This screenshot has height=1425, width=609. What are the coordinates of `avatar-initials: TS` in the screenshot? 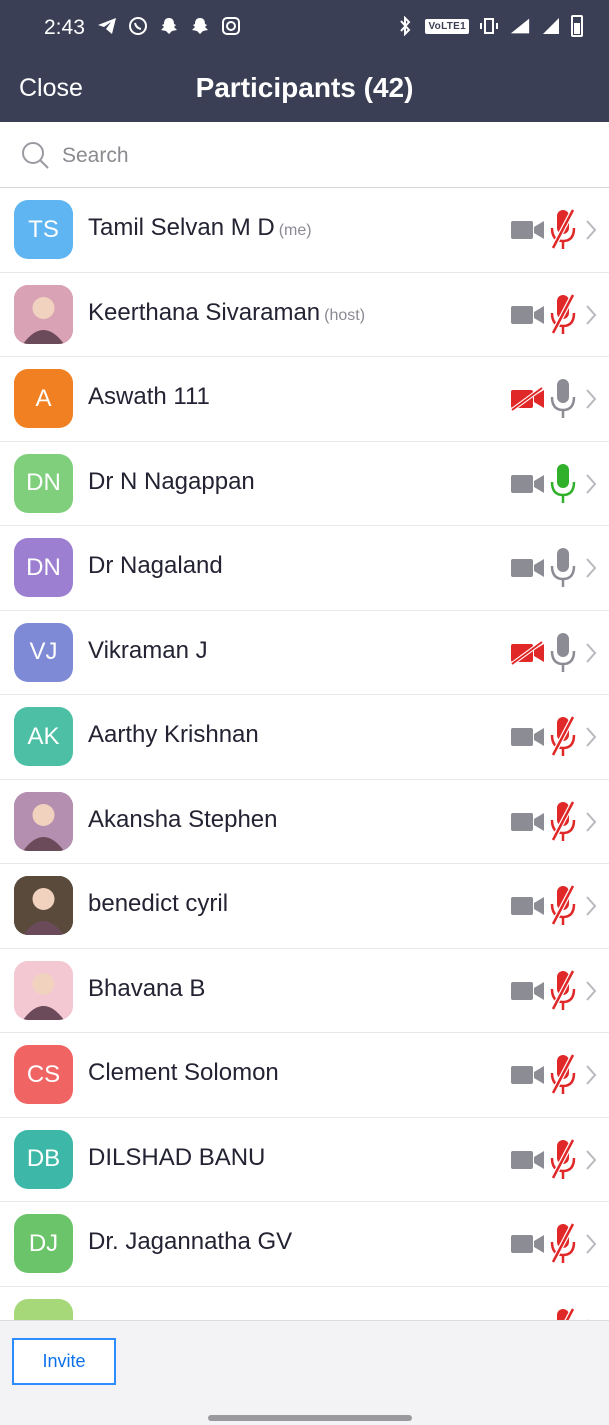 It's located at (43, 229).